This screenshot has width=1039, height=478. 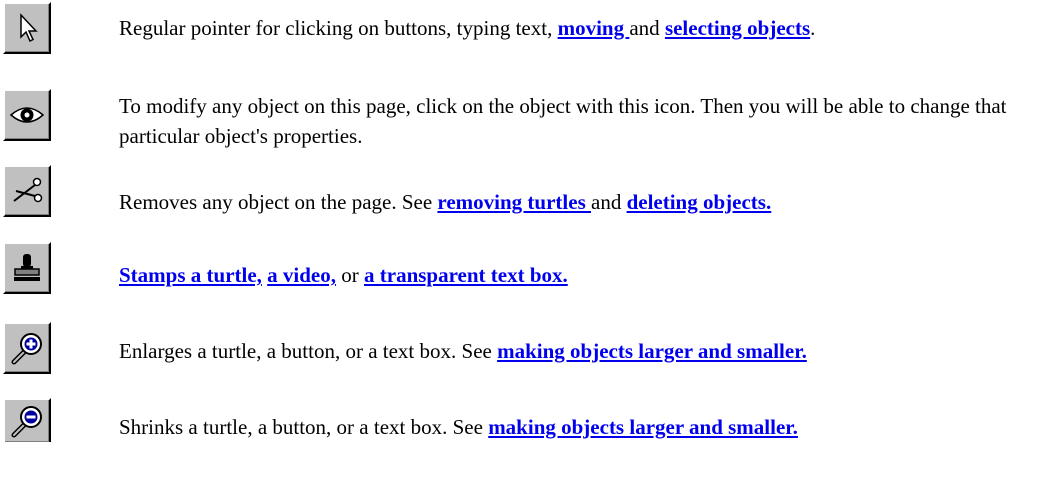 I want to click on enlarge-tool-button, so click(x=27, y=348).